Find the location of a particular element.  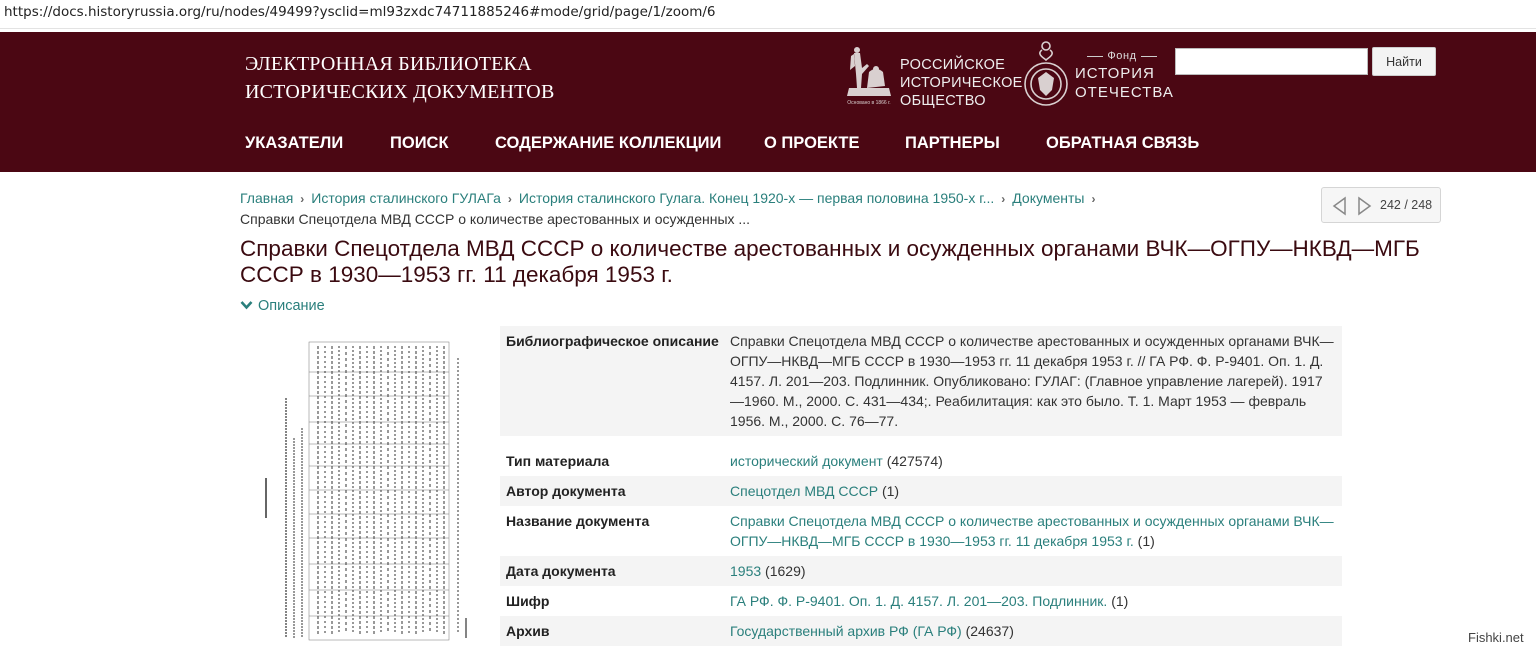

seal-icon is located at coordinates (1046, 73).